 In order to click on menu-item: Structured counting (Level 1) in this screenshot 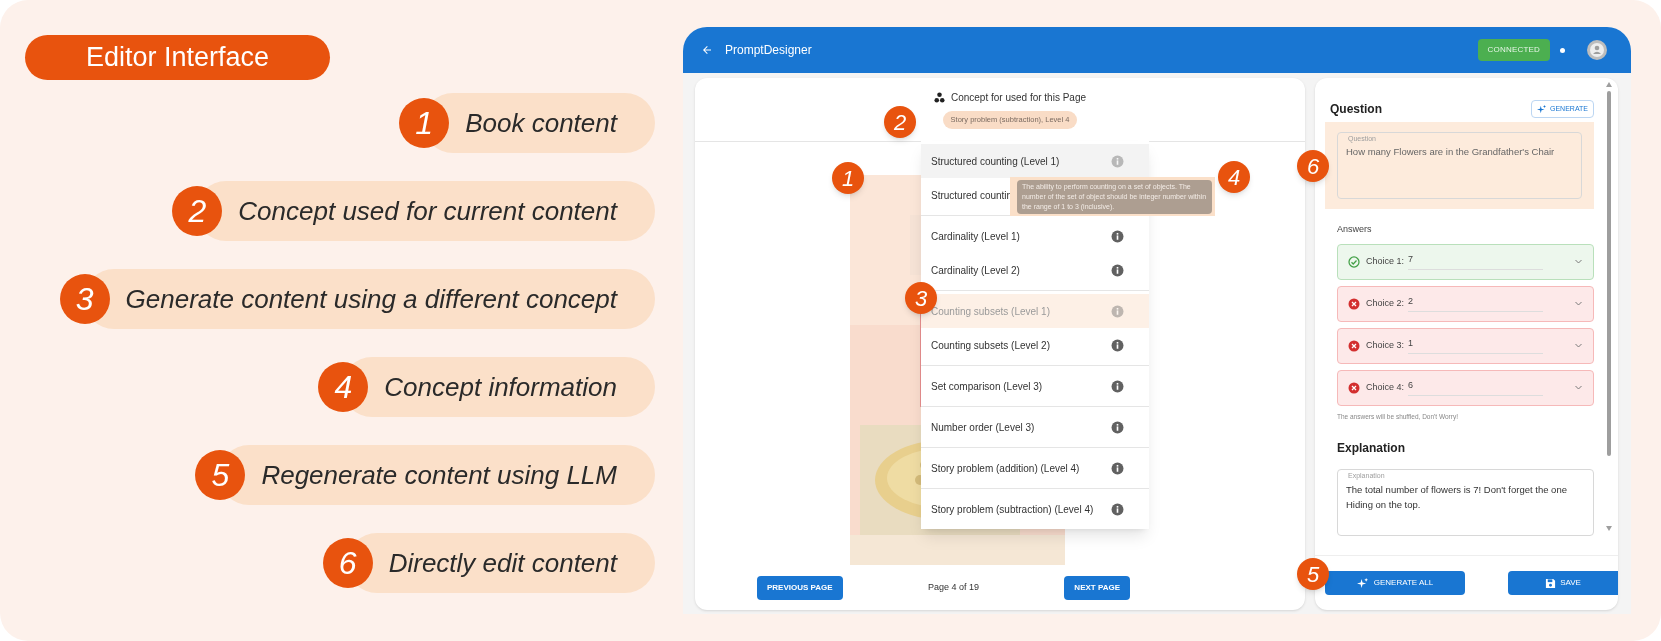, I will do `click(1035, 161)`.